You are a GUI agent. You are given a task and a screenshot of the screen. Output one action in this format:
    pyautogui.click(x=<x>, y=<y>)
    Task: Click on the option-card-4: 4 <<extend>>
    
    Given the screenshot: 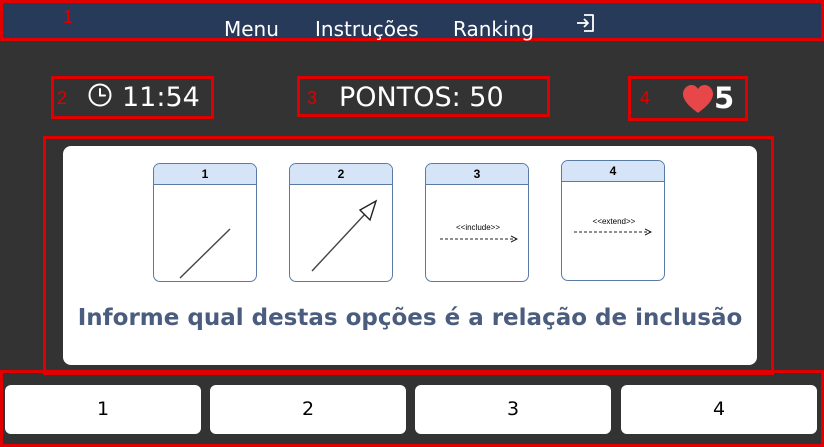 What is the action you would take?
    pyautogui.click(x=613, y=220)
    